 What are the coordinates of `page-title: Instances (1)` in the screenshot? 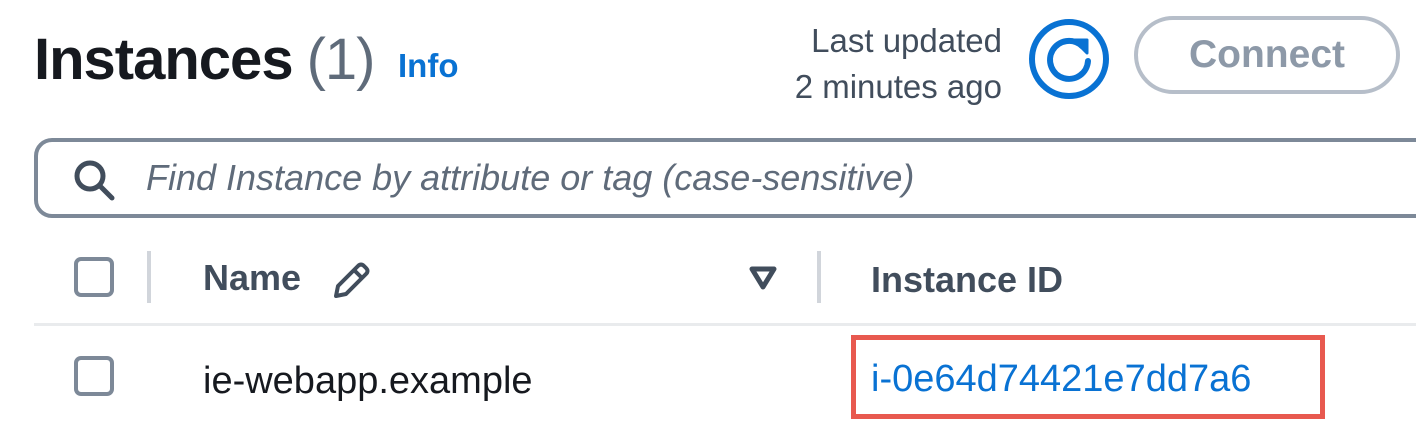 It's located at (205, 60).